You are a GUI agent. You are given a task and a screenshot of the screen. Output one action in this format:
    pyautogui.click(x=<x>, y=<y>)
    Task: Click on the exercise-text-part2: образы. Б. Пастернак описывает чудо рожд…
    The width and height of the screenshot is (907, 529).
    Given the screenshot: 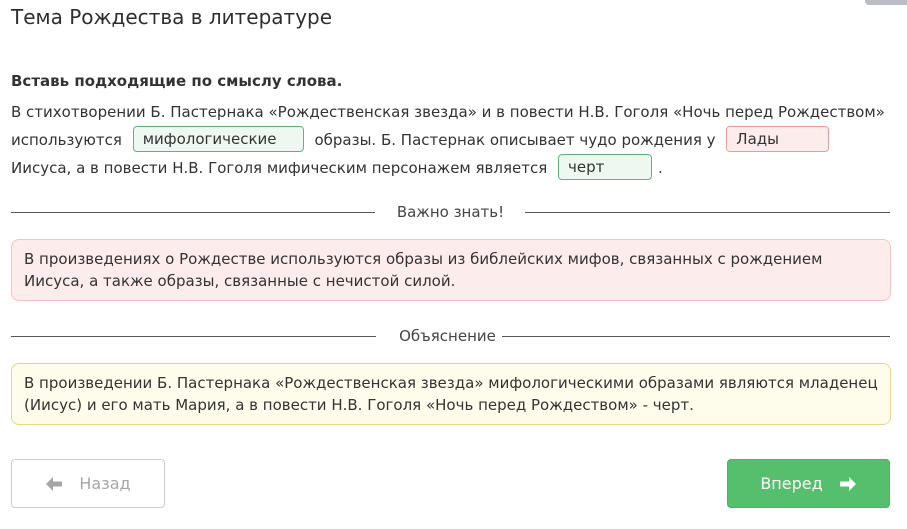 What is the action you would take?
    pyautogui.click(x=515, y=140)
    